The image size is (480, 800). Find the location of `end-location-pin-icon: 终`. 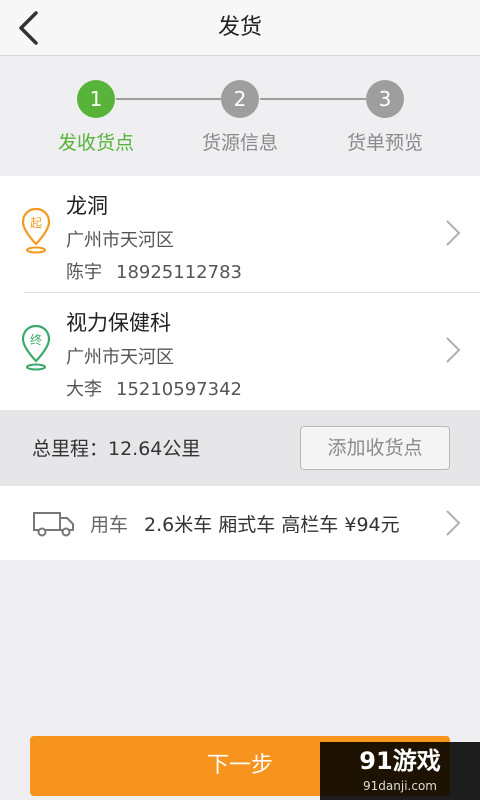

end-location-pin-icon: 终 is located at coordinates (36, 347).